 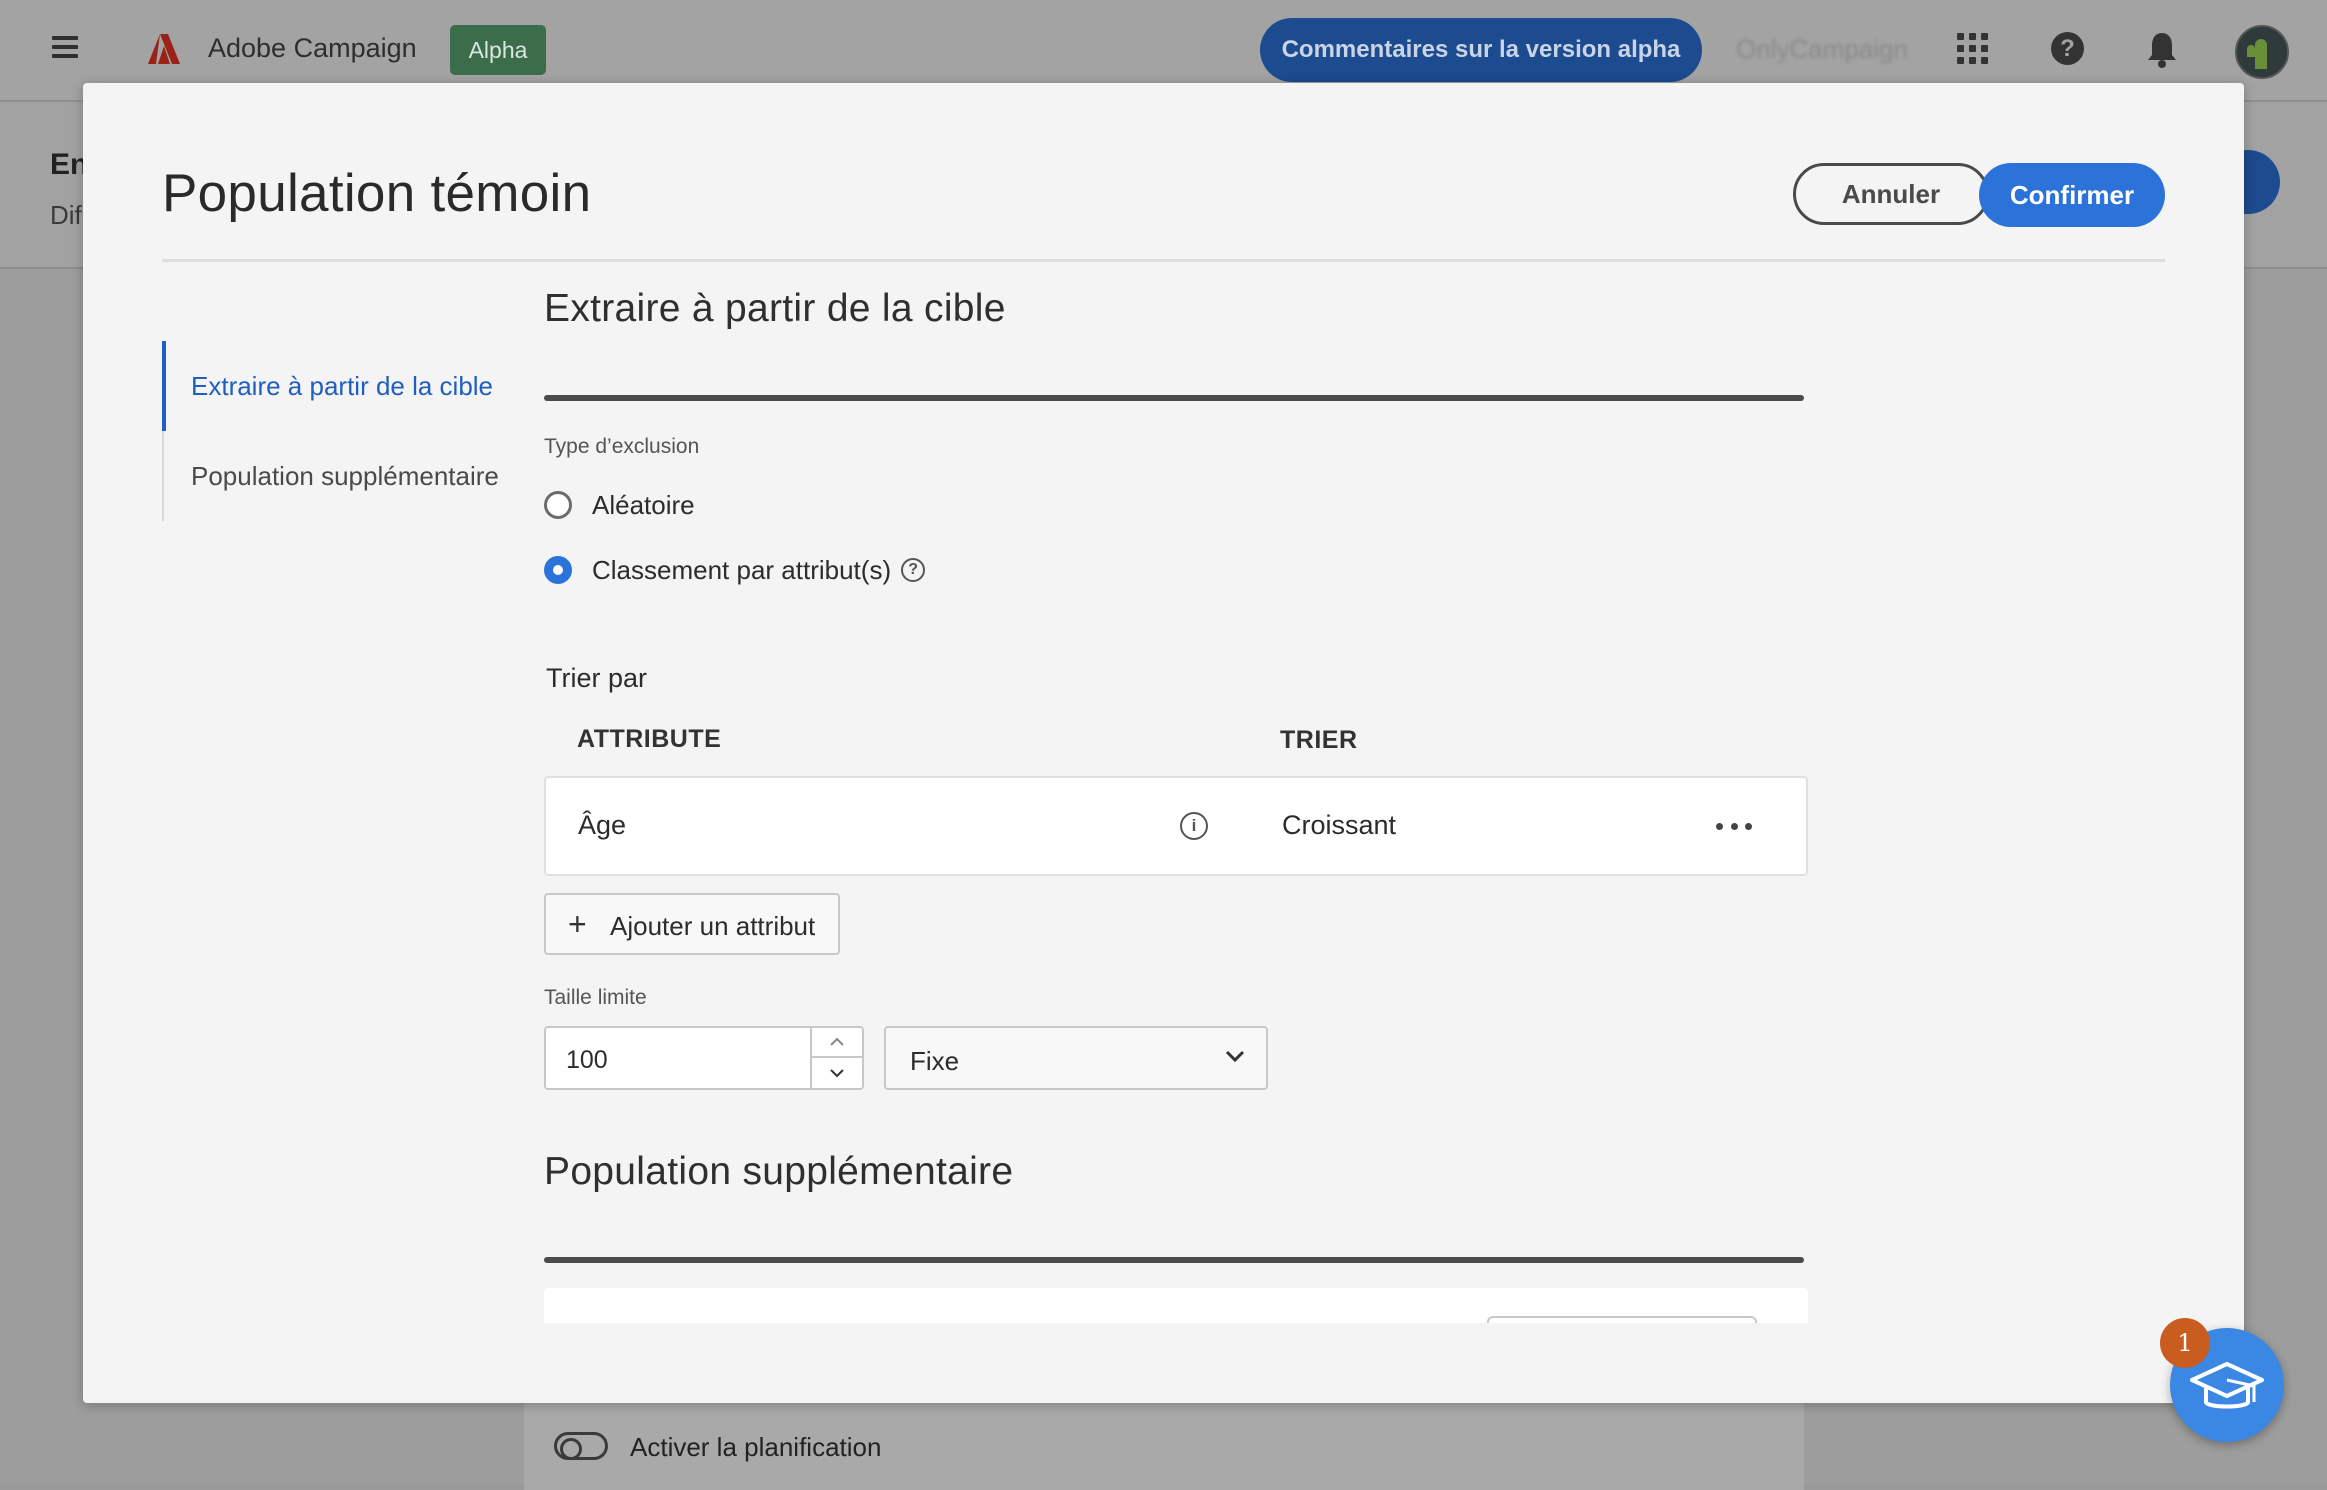 I want to click on additional-population-button, so click(x=1622, y=1319).